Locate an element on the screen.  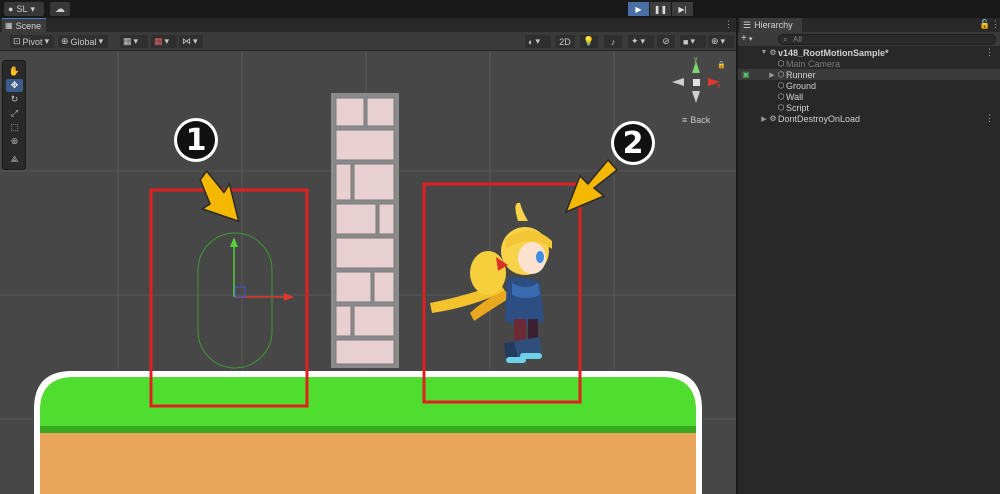
step-button: ▶| is located at coordinates (682, 9).